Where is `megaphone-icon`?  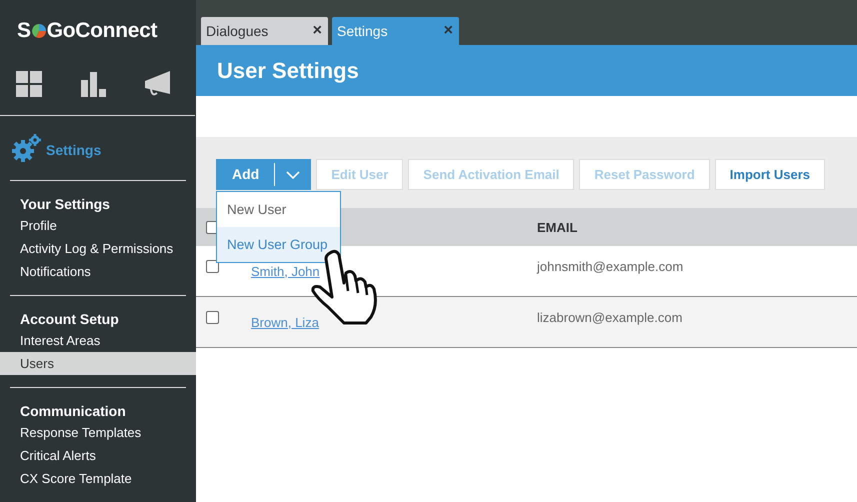 megaphone-icon is located at coordinates (158, 84).